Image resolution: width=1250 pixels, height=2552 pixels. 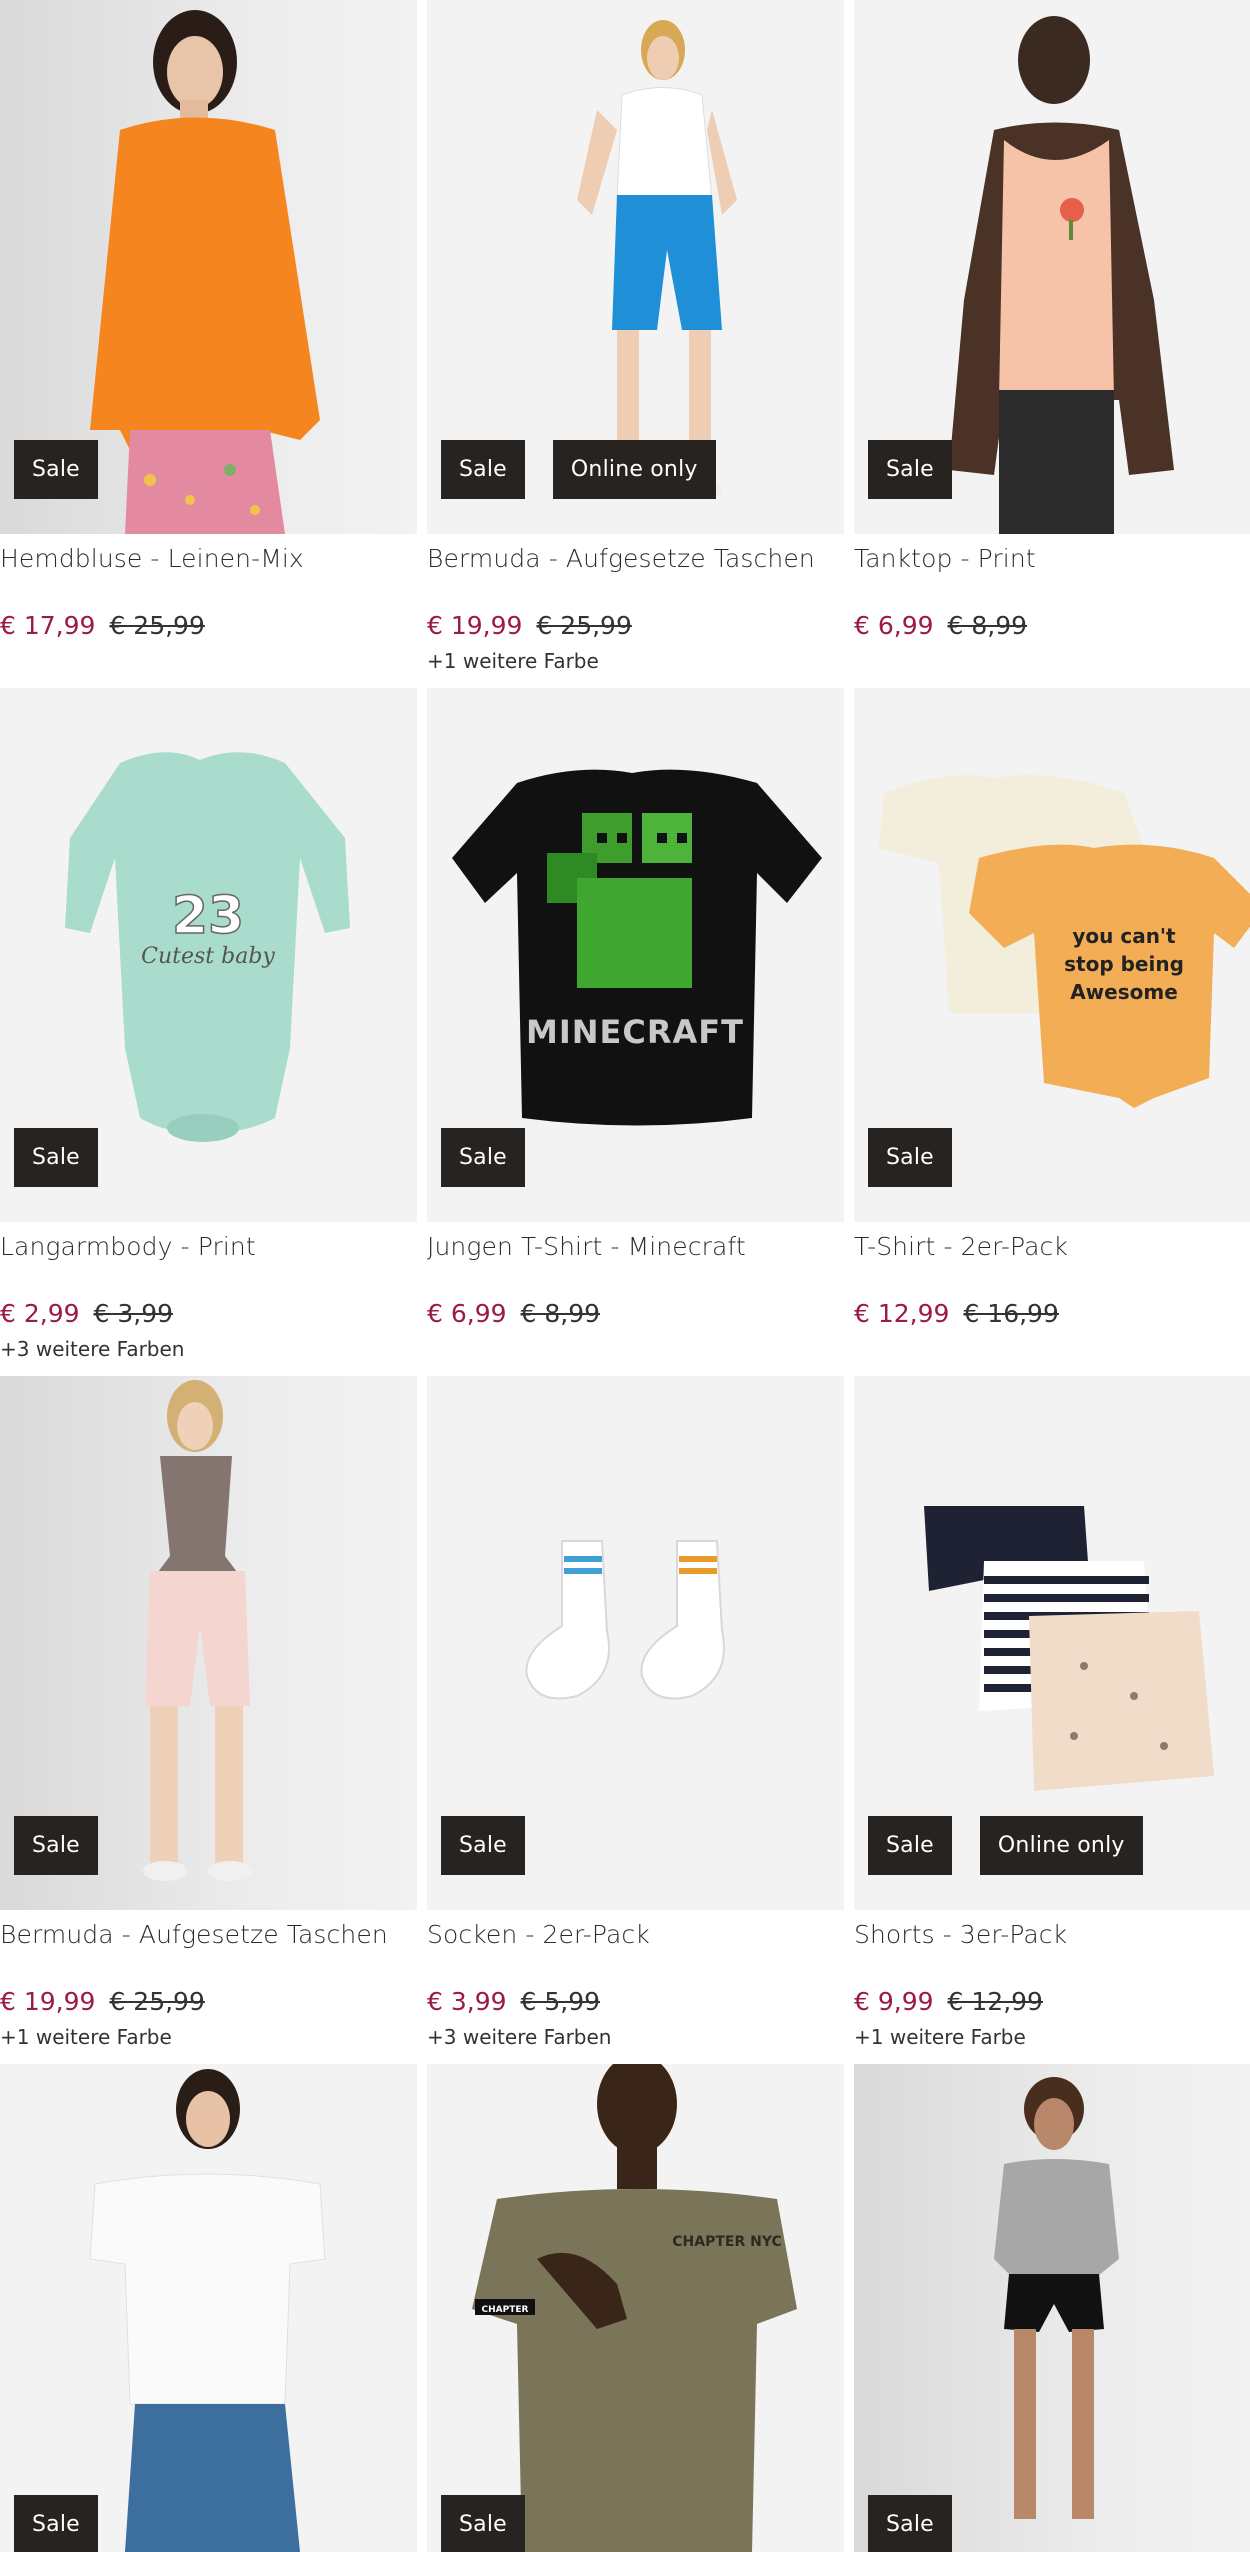 I want to click on tshirt-graphic-line1: you can't, so click(x=1124, y=936).